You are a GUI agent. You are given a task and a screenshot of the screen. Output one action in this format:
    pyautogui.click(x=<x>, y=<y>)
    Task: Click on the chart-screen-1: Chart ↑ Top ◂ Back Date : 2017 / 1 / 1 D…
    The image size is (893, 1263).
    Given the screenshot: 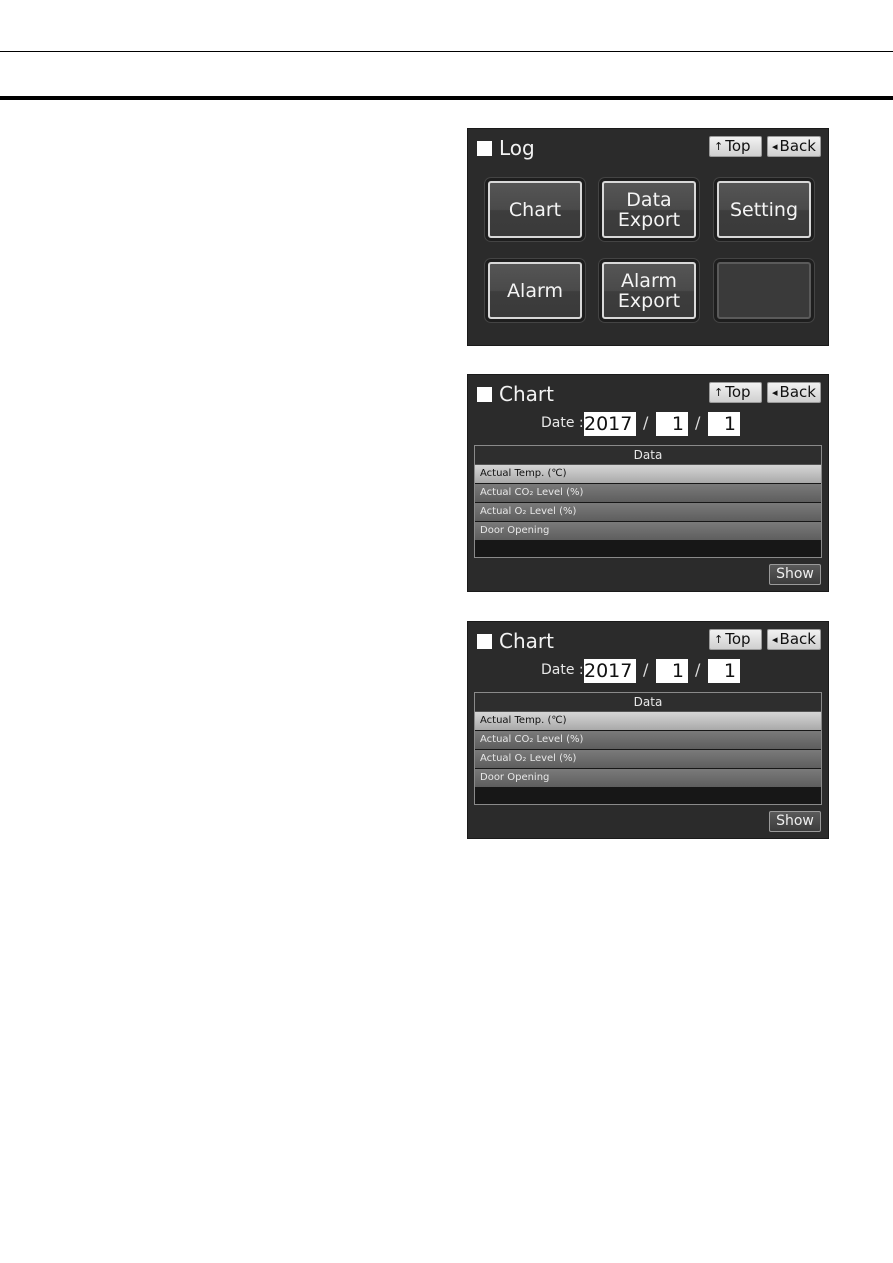 What is the action you would take?
    pyautogui.click(x=648, y=483)
    